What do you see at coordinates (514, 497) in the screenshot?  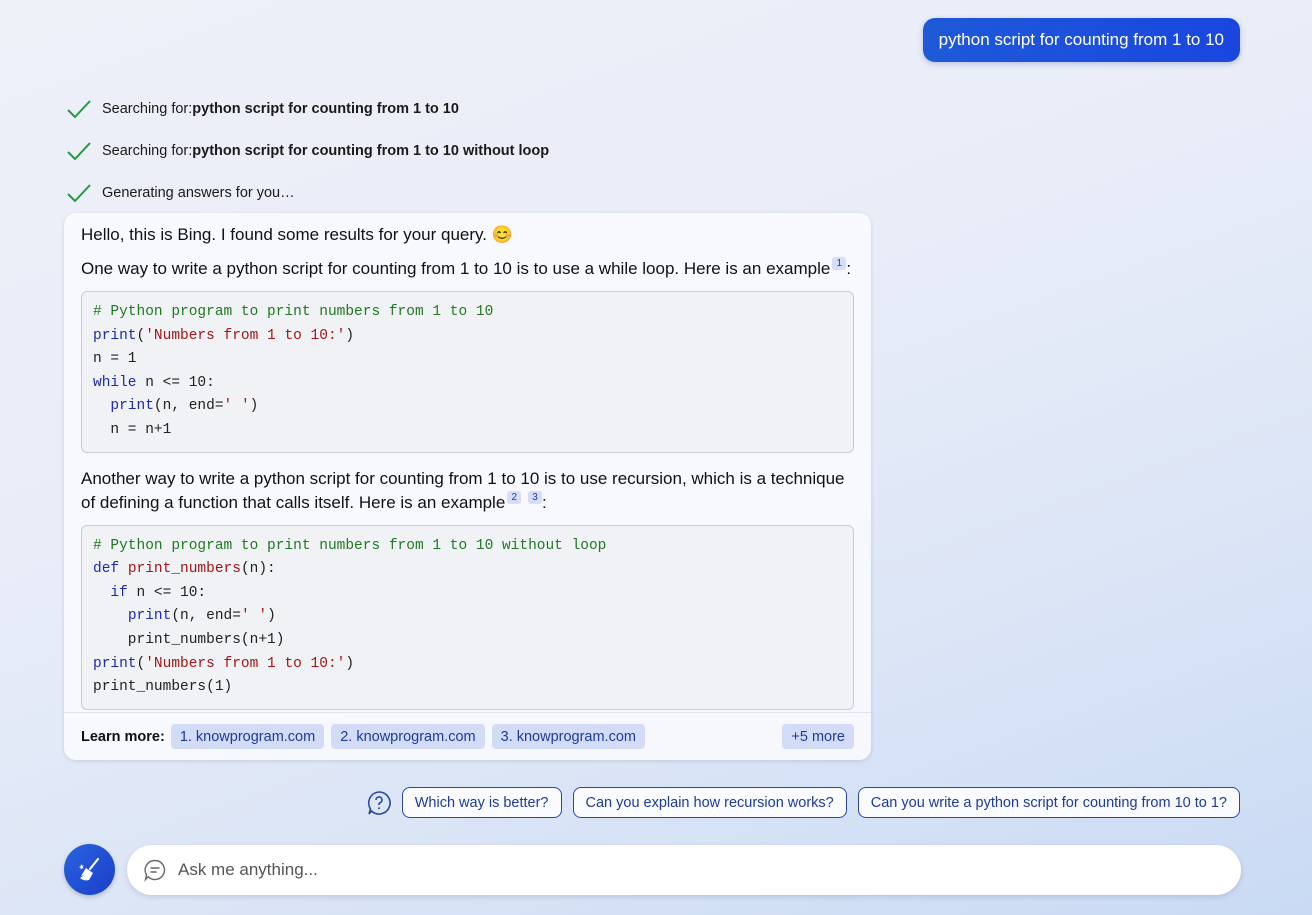 I see `citation-badge: 2` at bounding box center [514, 497].